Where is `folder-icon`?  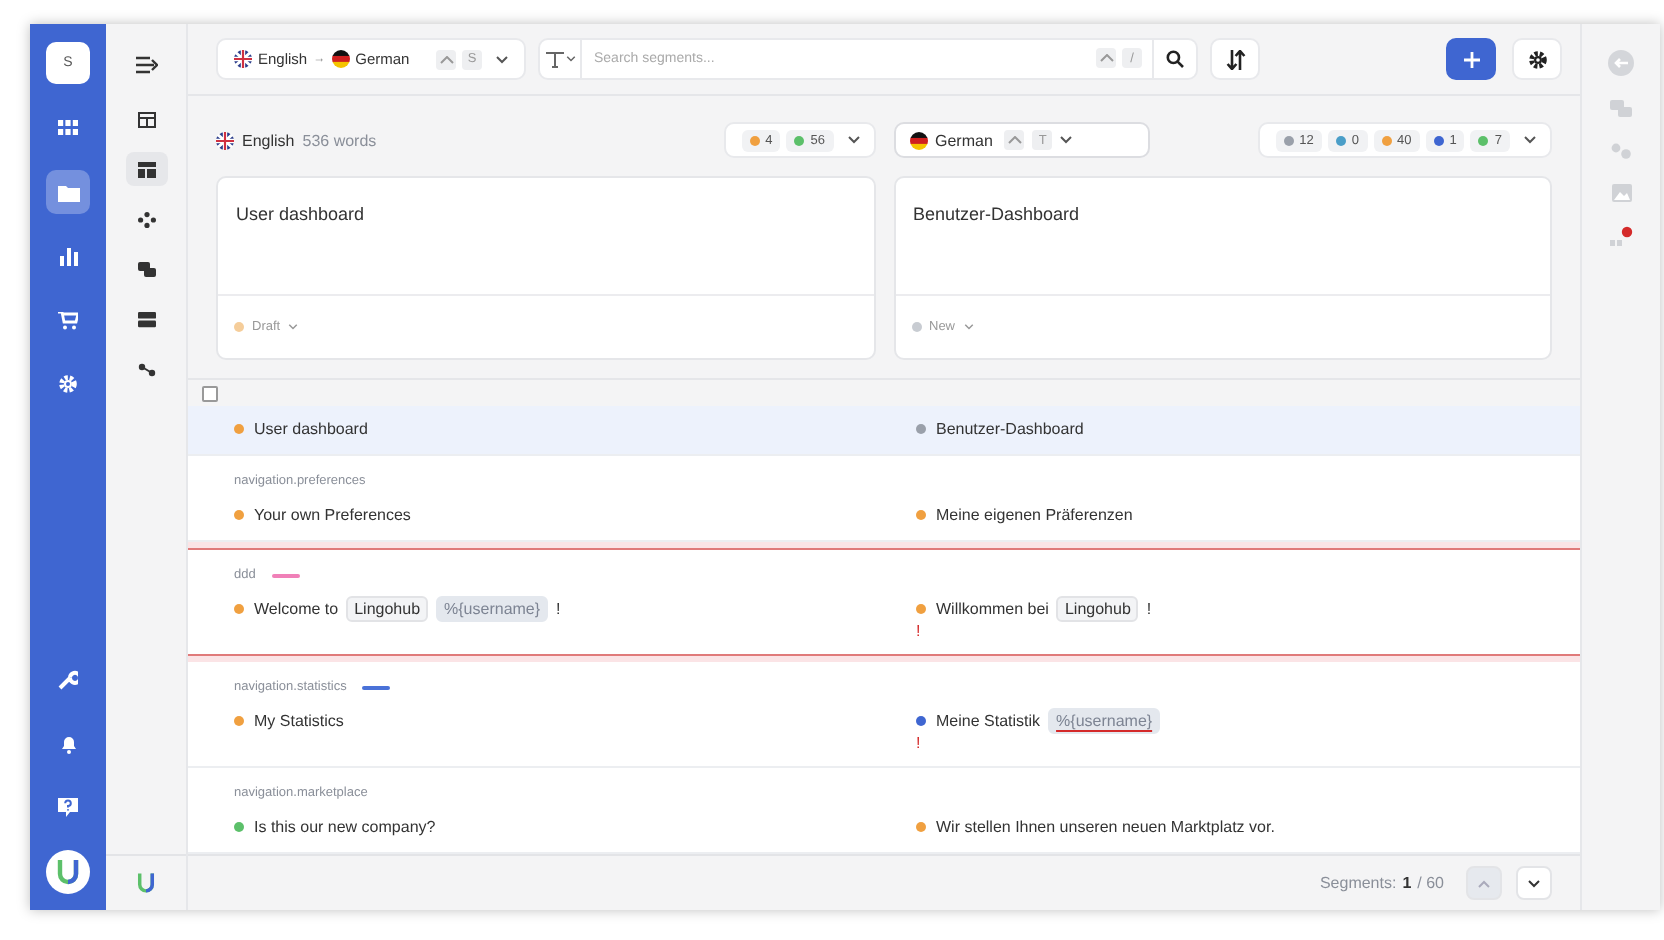 folder-icon is located at coordinates (68, 192).